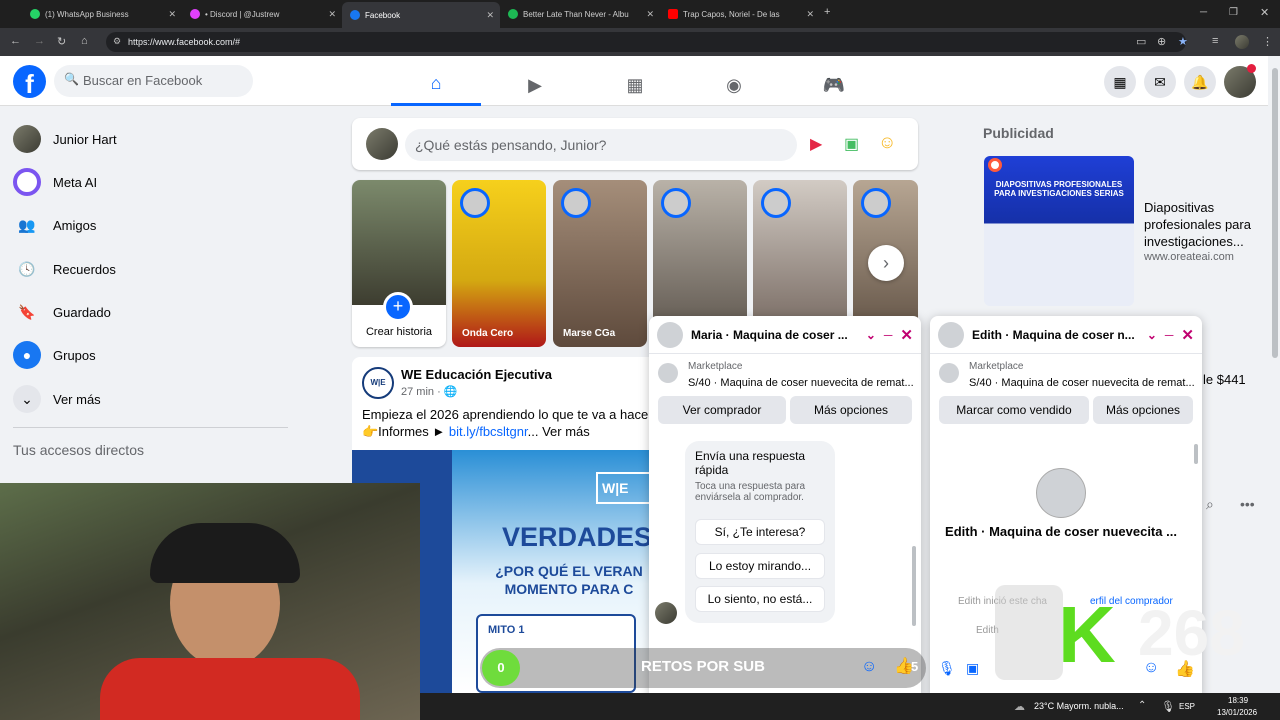 Image resolution: width=1280 pixels, height=720 pixels. What do you see at coordinates (1161, 41) in the screenshot?
I see `zoom-icon: ⊕` at bounding box center [1161, 41].